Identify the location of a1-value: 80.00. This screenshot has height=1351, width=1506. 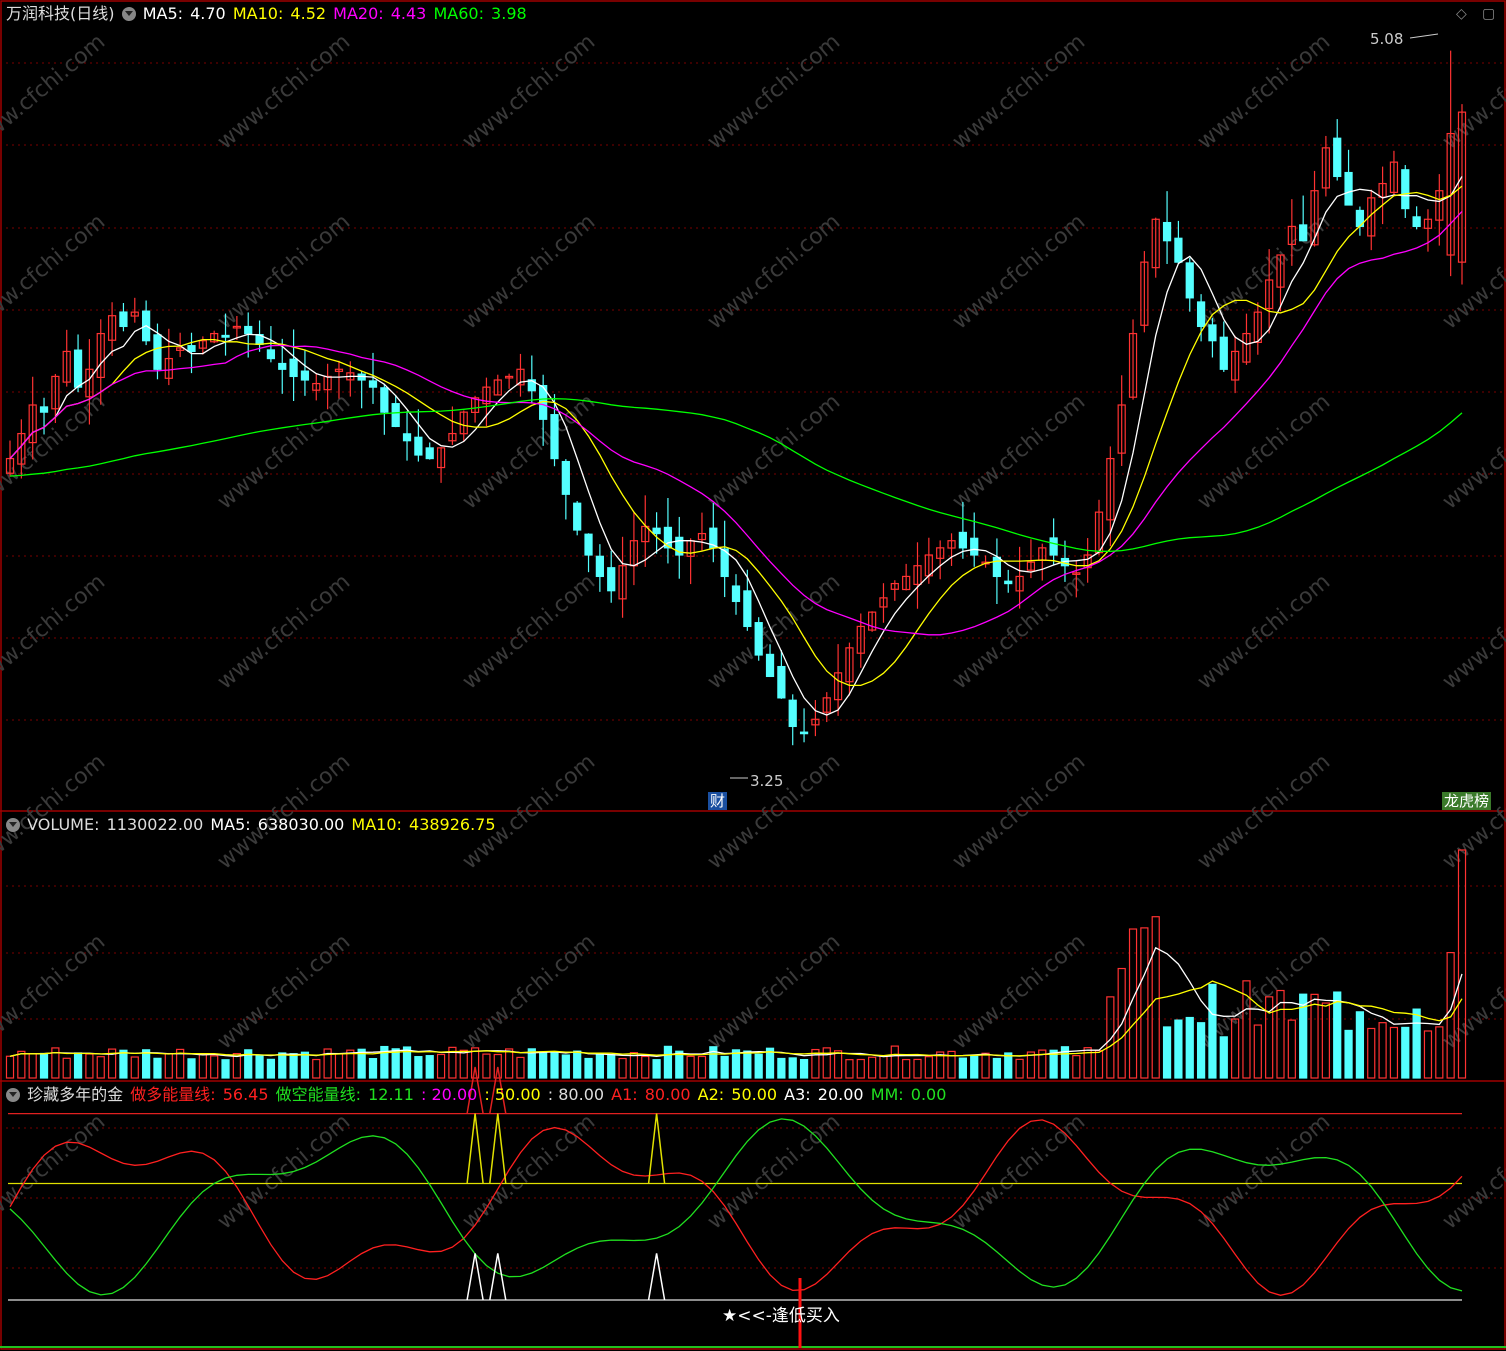
(667, 1094).